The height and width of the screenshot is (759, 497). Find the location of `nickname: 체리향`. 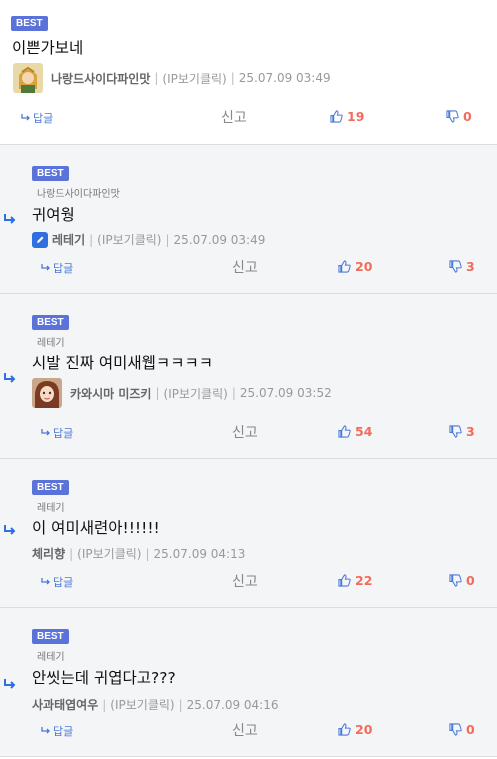

nickname: 체리향 is located at coordinates (48, 553).